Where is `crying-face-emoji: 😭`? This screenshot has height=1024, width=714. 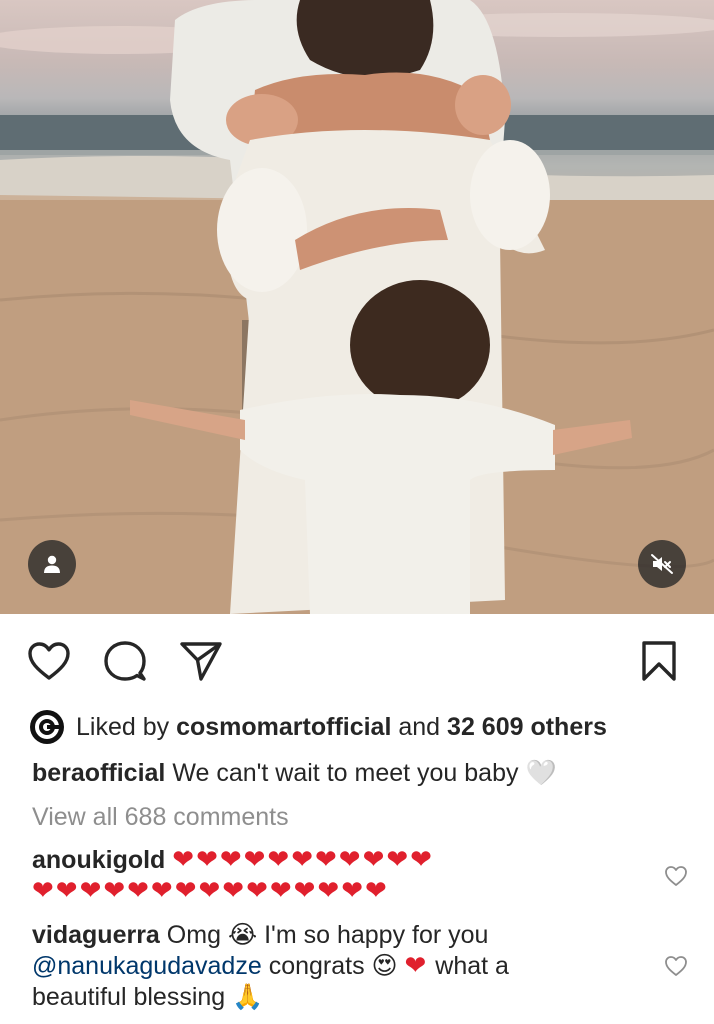
crying-face-emoji: 😭 is located at coordinates (242, 934).